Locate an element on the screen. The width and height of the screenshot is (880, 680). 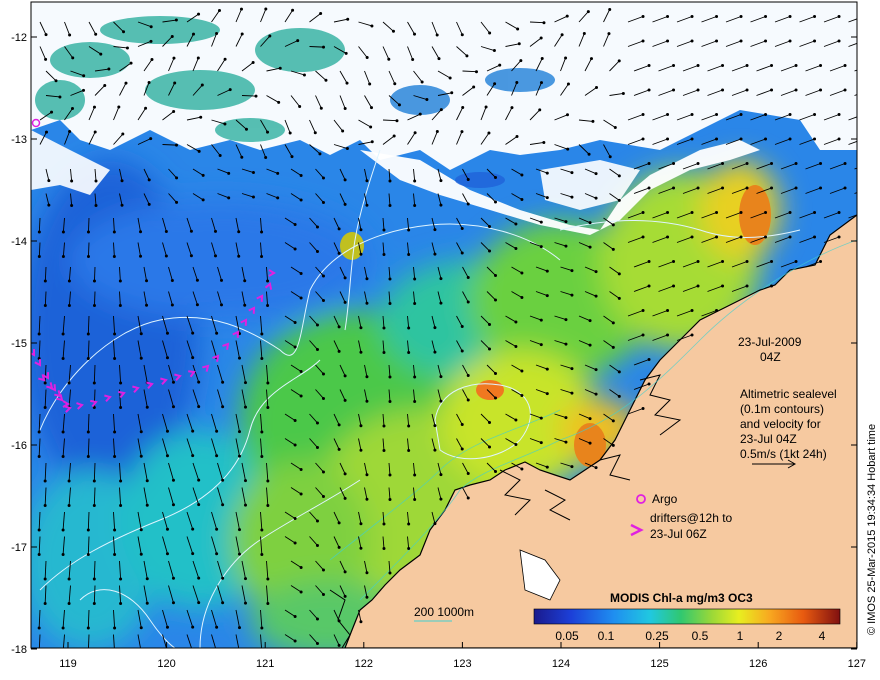
drifter-legend-line-1: drifters@12h to is located at coordinates (691, 518).